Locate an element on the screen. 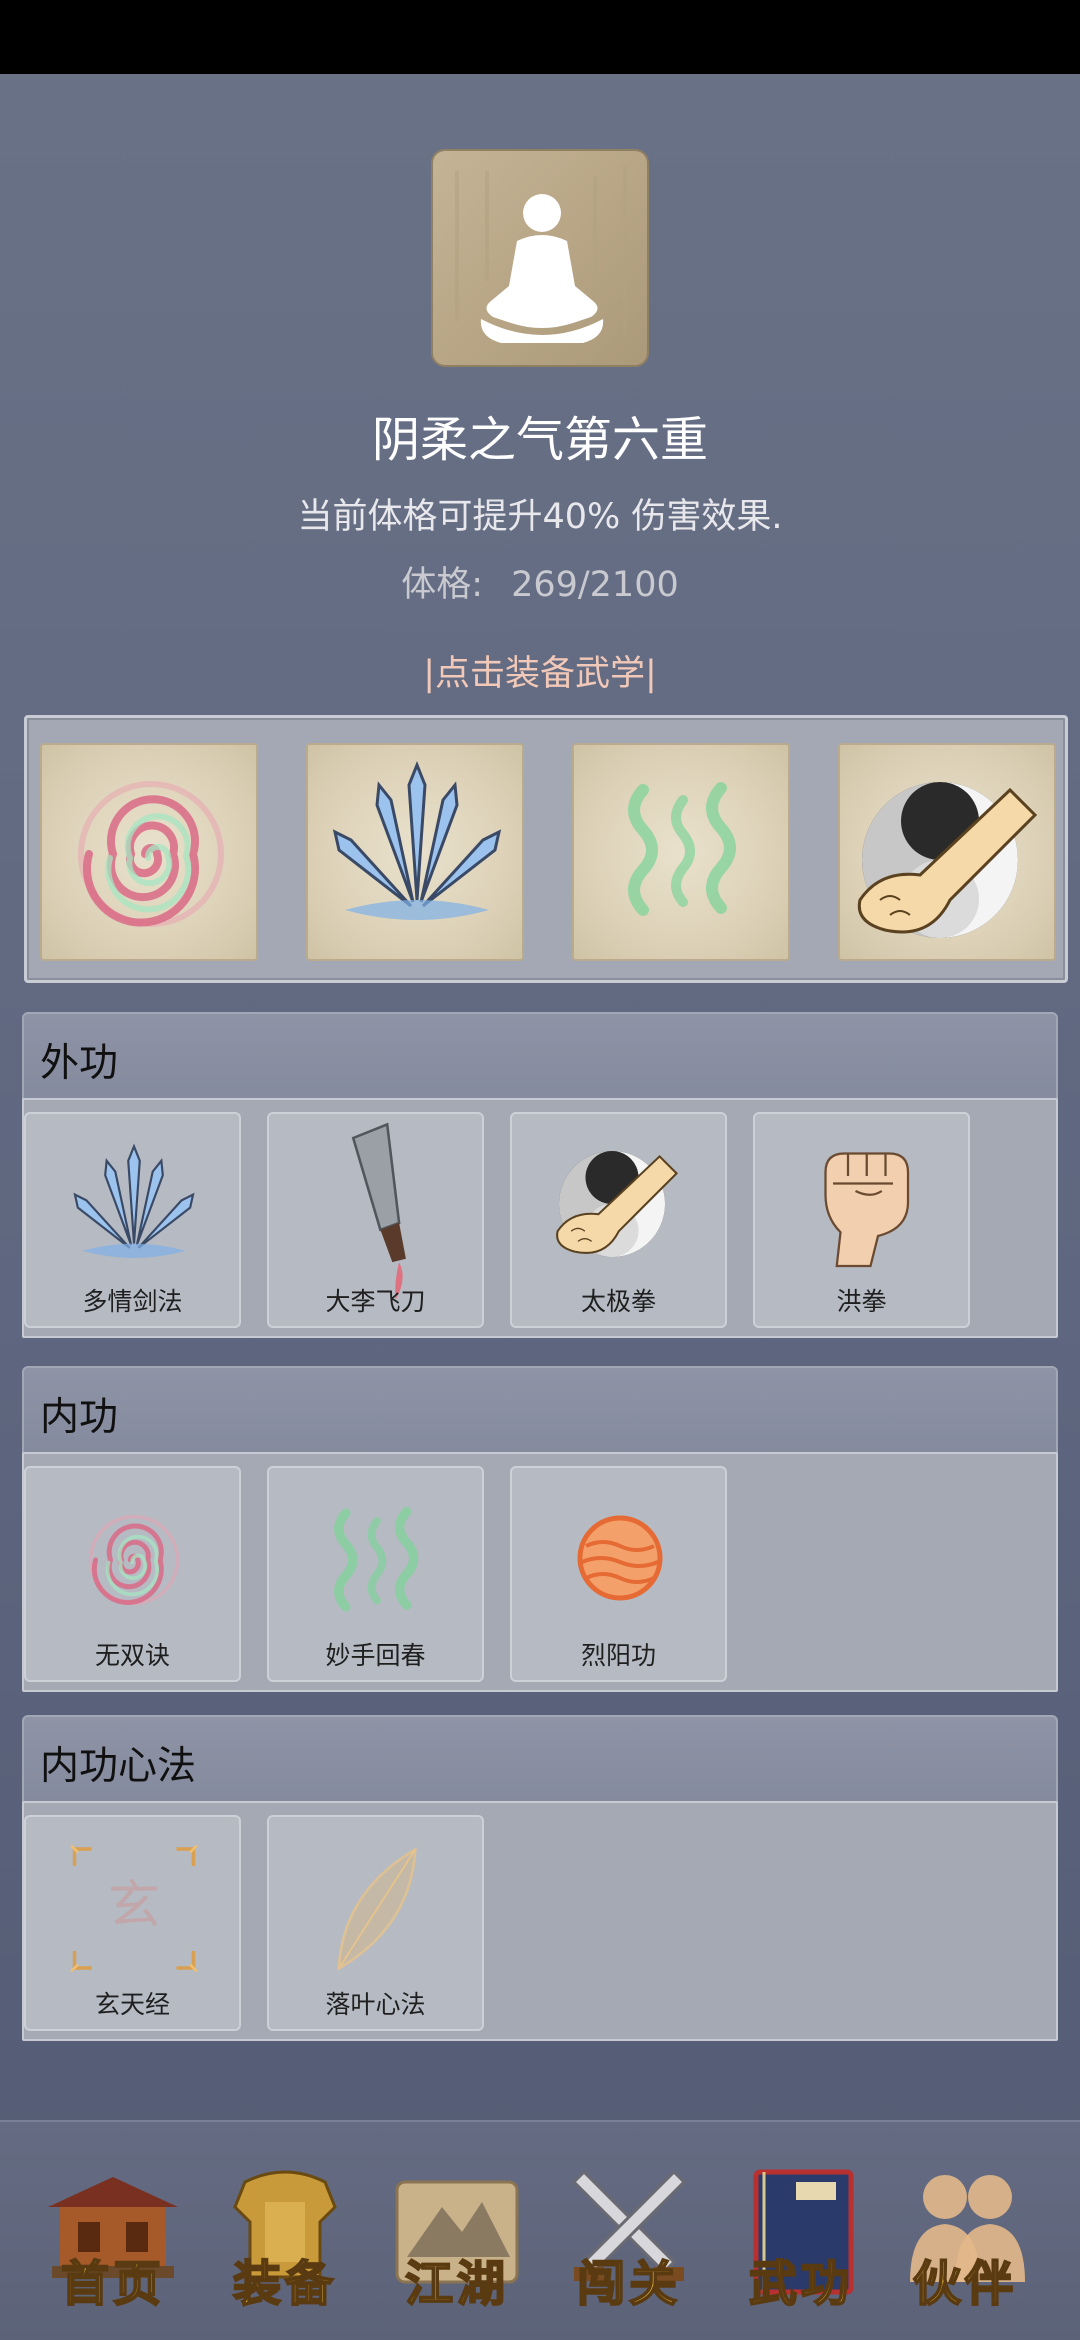  section-body-internal: 无双诀 妙手回春 烈阳功 is located at coordinates (540, 1572).